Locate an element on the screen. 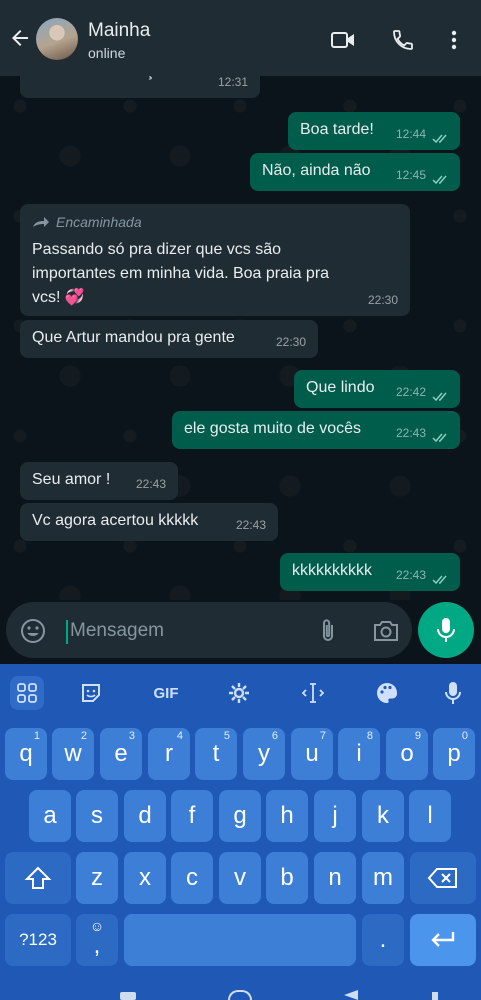  contact-name: Mainha is located at coordinates (119, 31).